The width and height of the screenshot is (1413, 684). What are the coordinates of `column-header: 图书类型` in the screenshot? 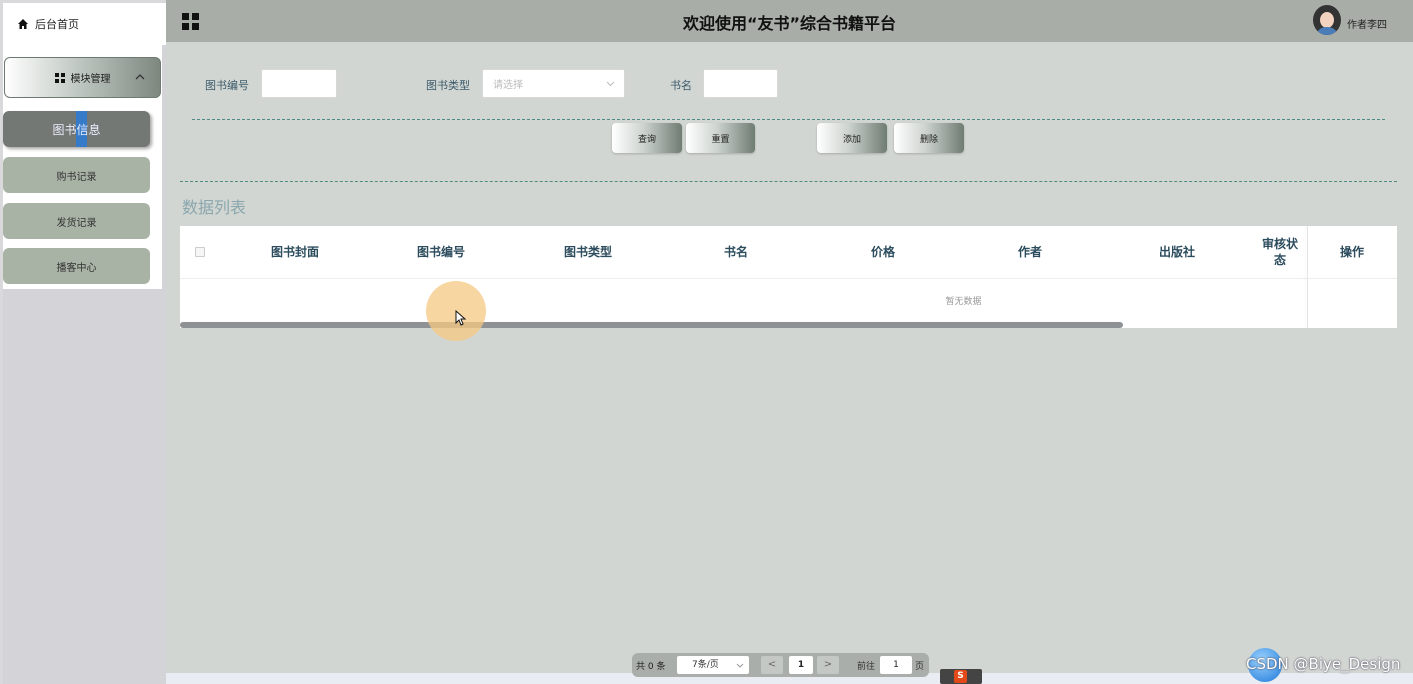 It's located at (587, 252).